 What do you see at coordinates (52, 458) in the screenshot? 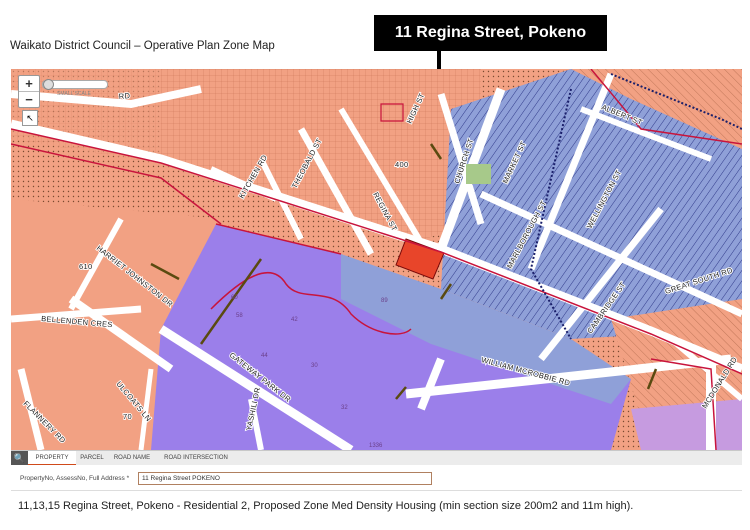
I see `tab-property: PROPERTY` at bounding box center [52, 458].